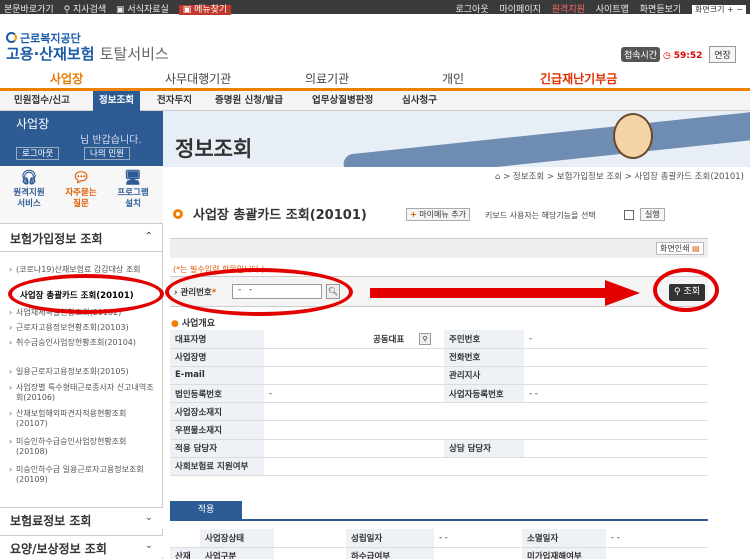  What do you see at coordinates (641, 54) in the screenshot?
I see `session-label: 접속시간` at bounding box center [641, 54].